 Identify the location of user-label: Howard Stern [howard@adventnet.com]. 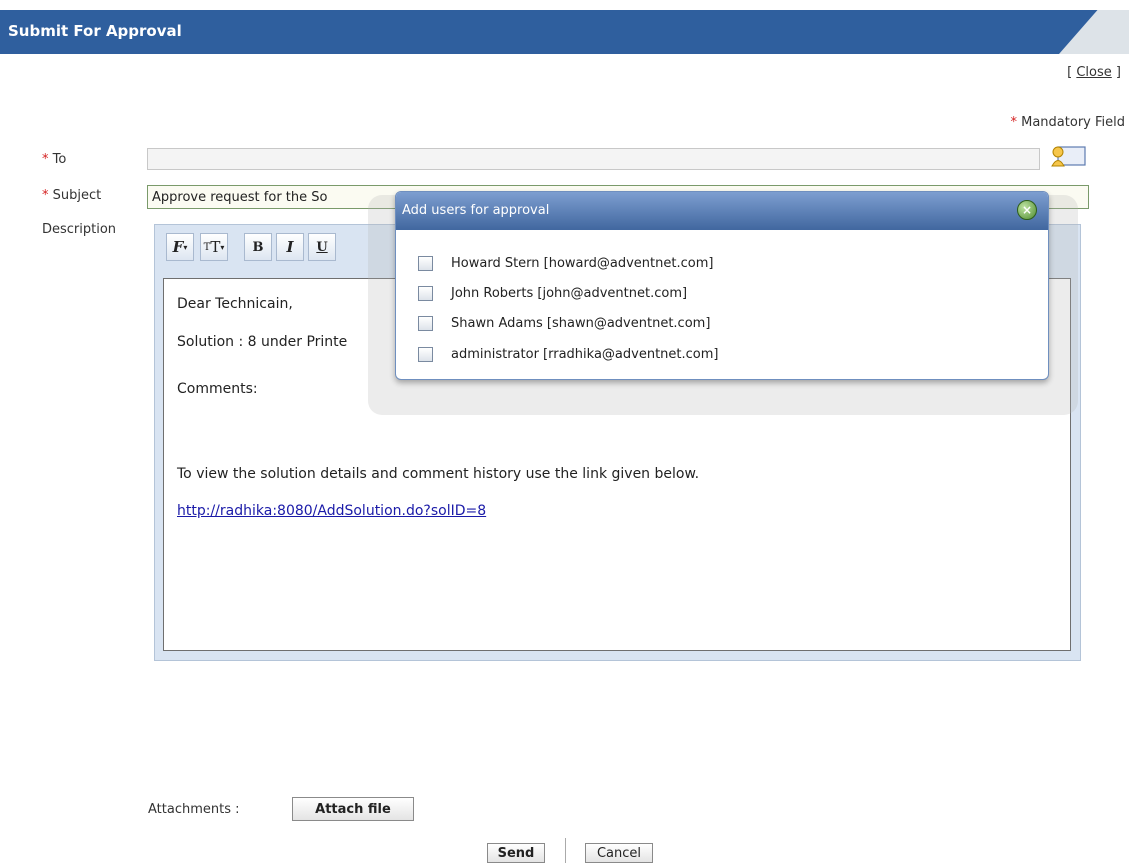
(582, 263).